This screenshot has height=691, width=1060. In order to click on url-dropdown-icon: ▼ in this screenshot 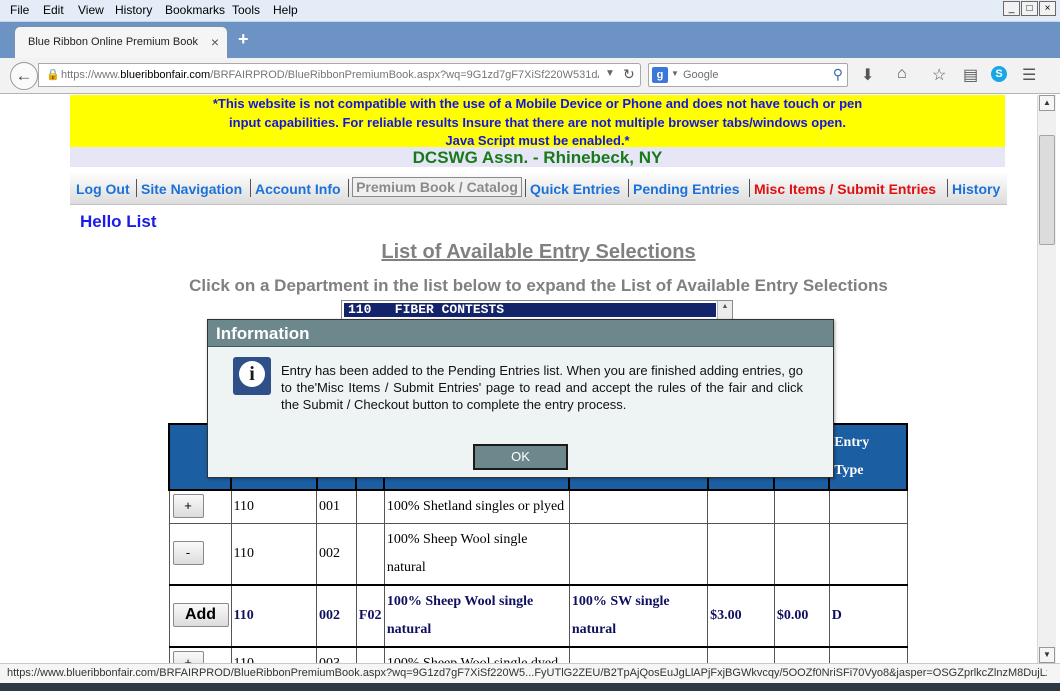, I will do `click(610, 73)`.